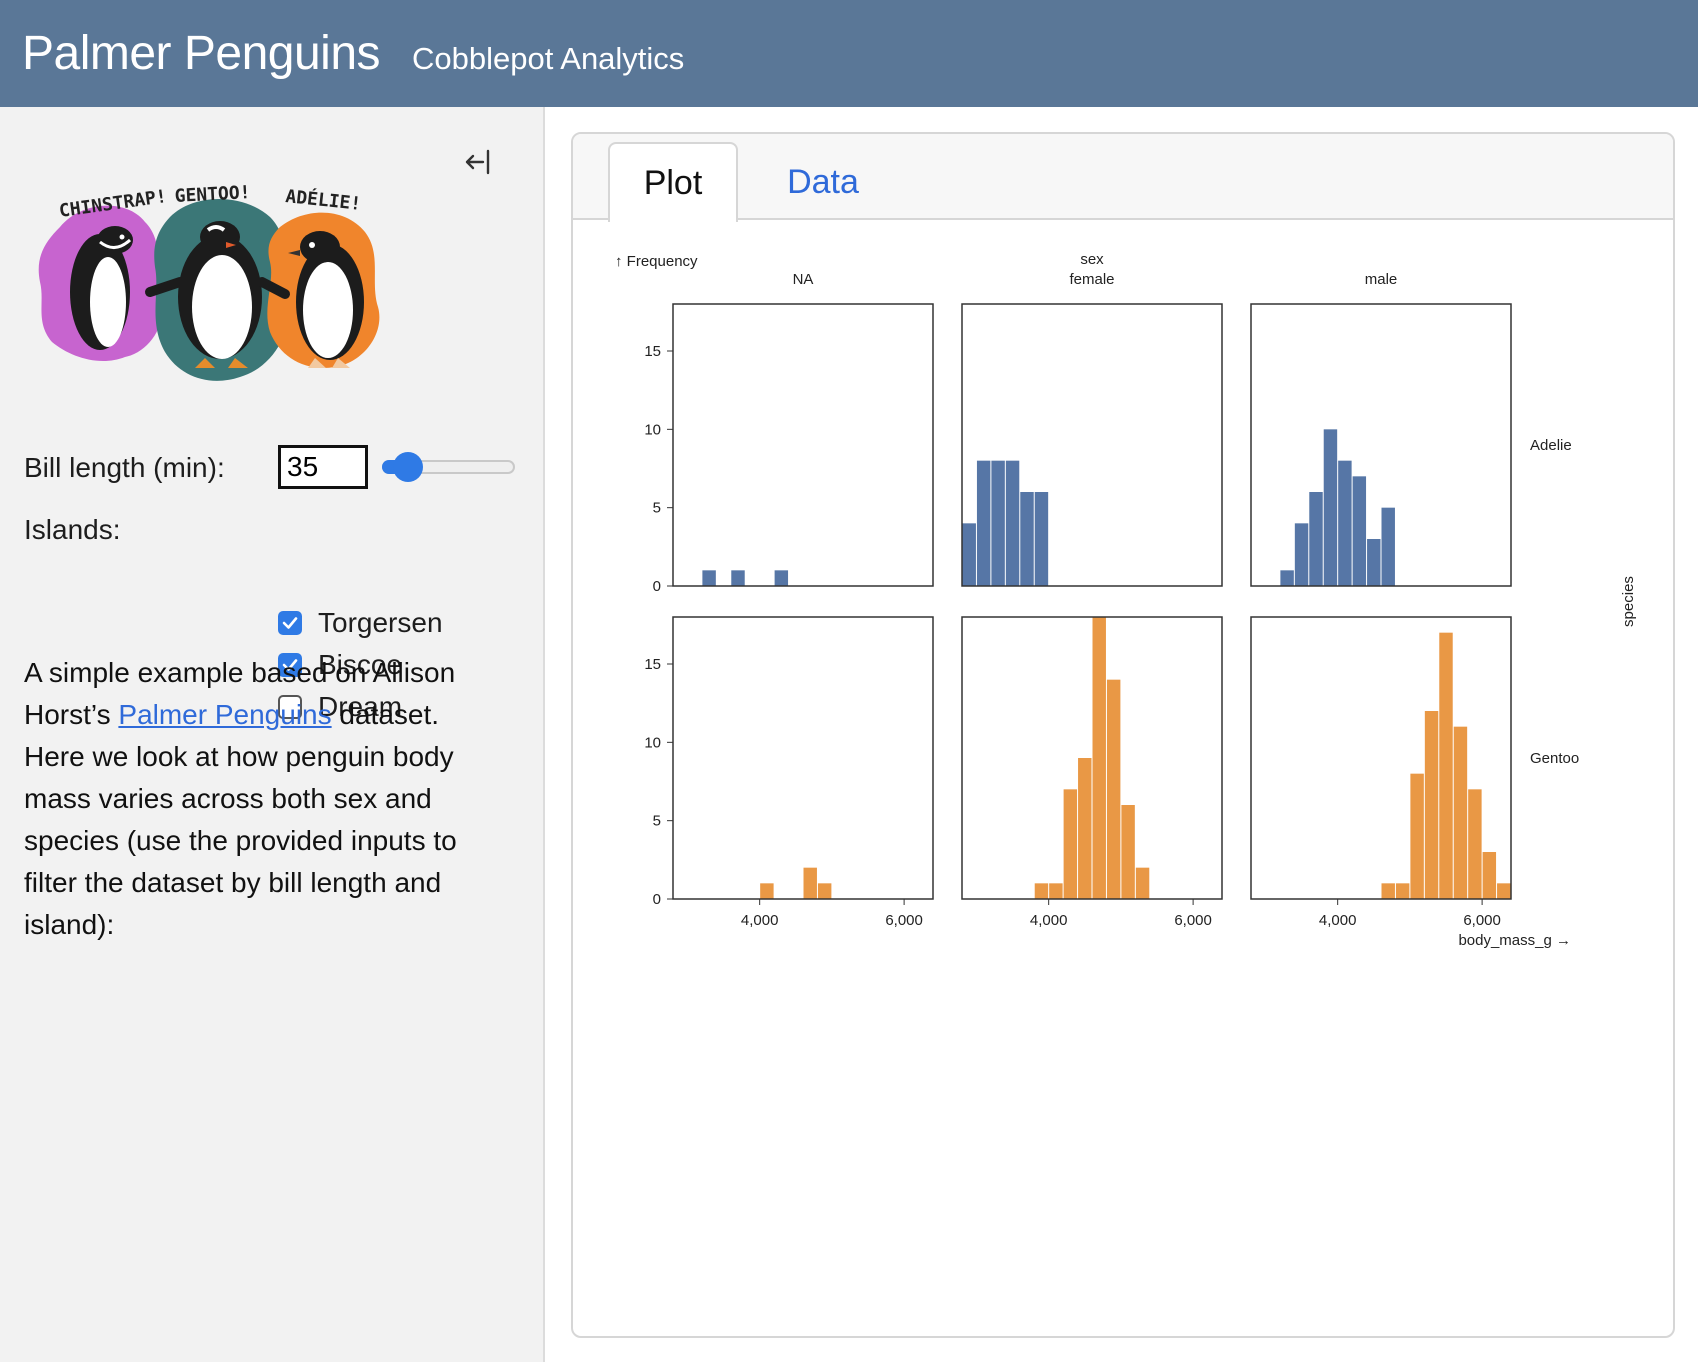 The height and width of the screenshot is (1368, 1698). I want to click on row-facet-title: species, so click(1628, 601).